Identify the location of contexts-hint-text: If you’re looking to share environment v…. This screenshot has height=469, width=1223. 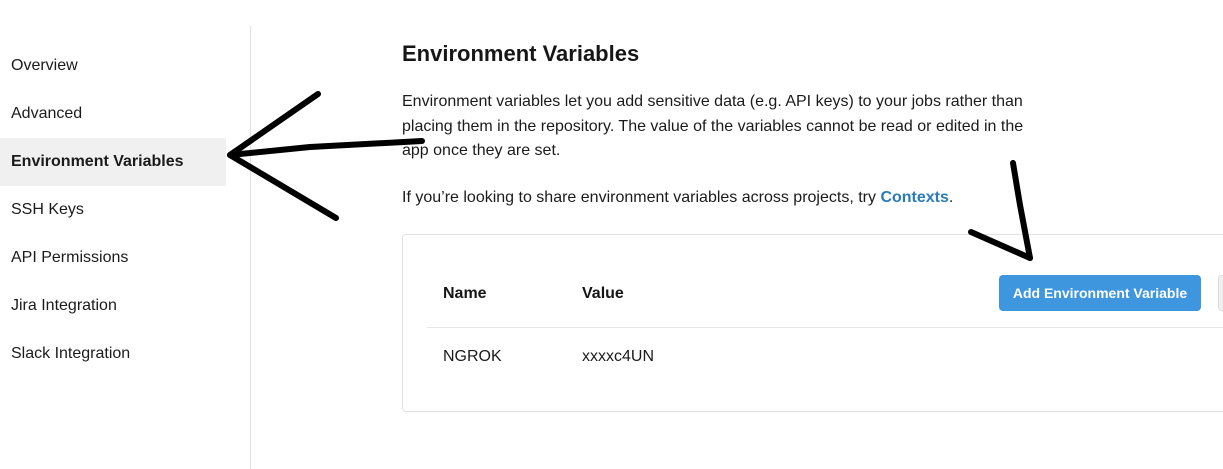
(641, 197).